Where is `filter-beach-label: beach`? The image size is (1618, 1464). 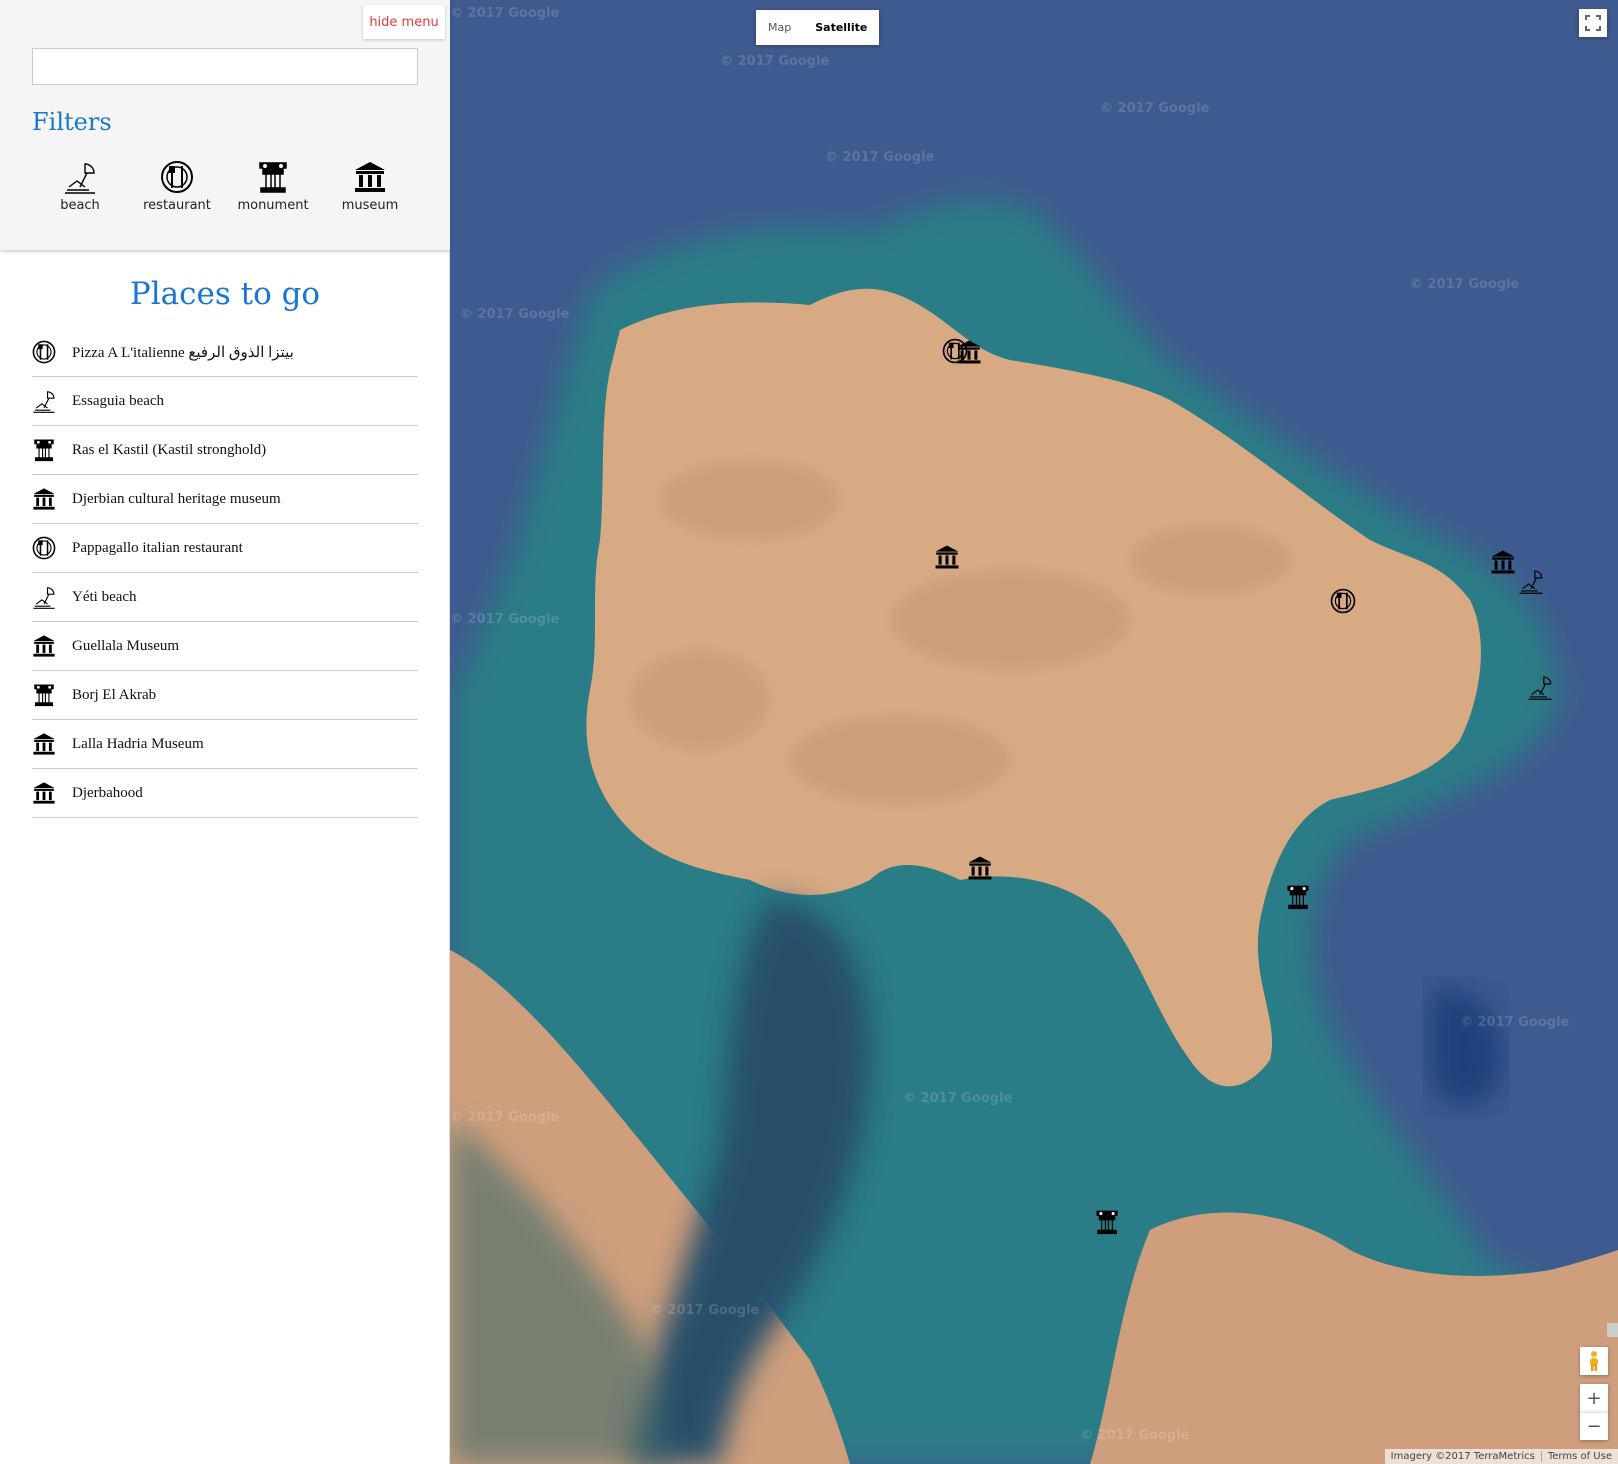 filter-beach-label: beach is located at coordinates (80, 205).